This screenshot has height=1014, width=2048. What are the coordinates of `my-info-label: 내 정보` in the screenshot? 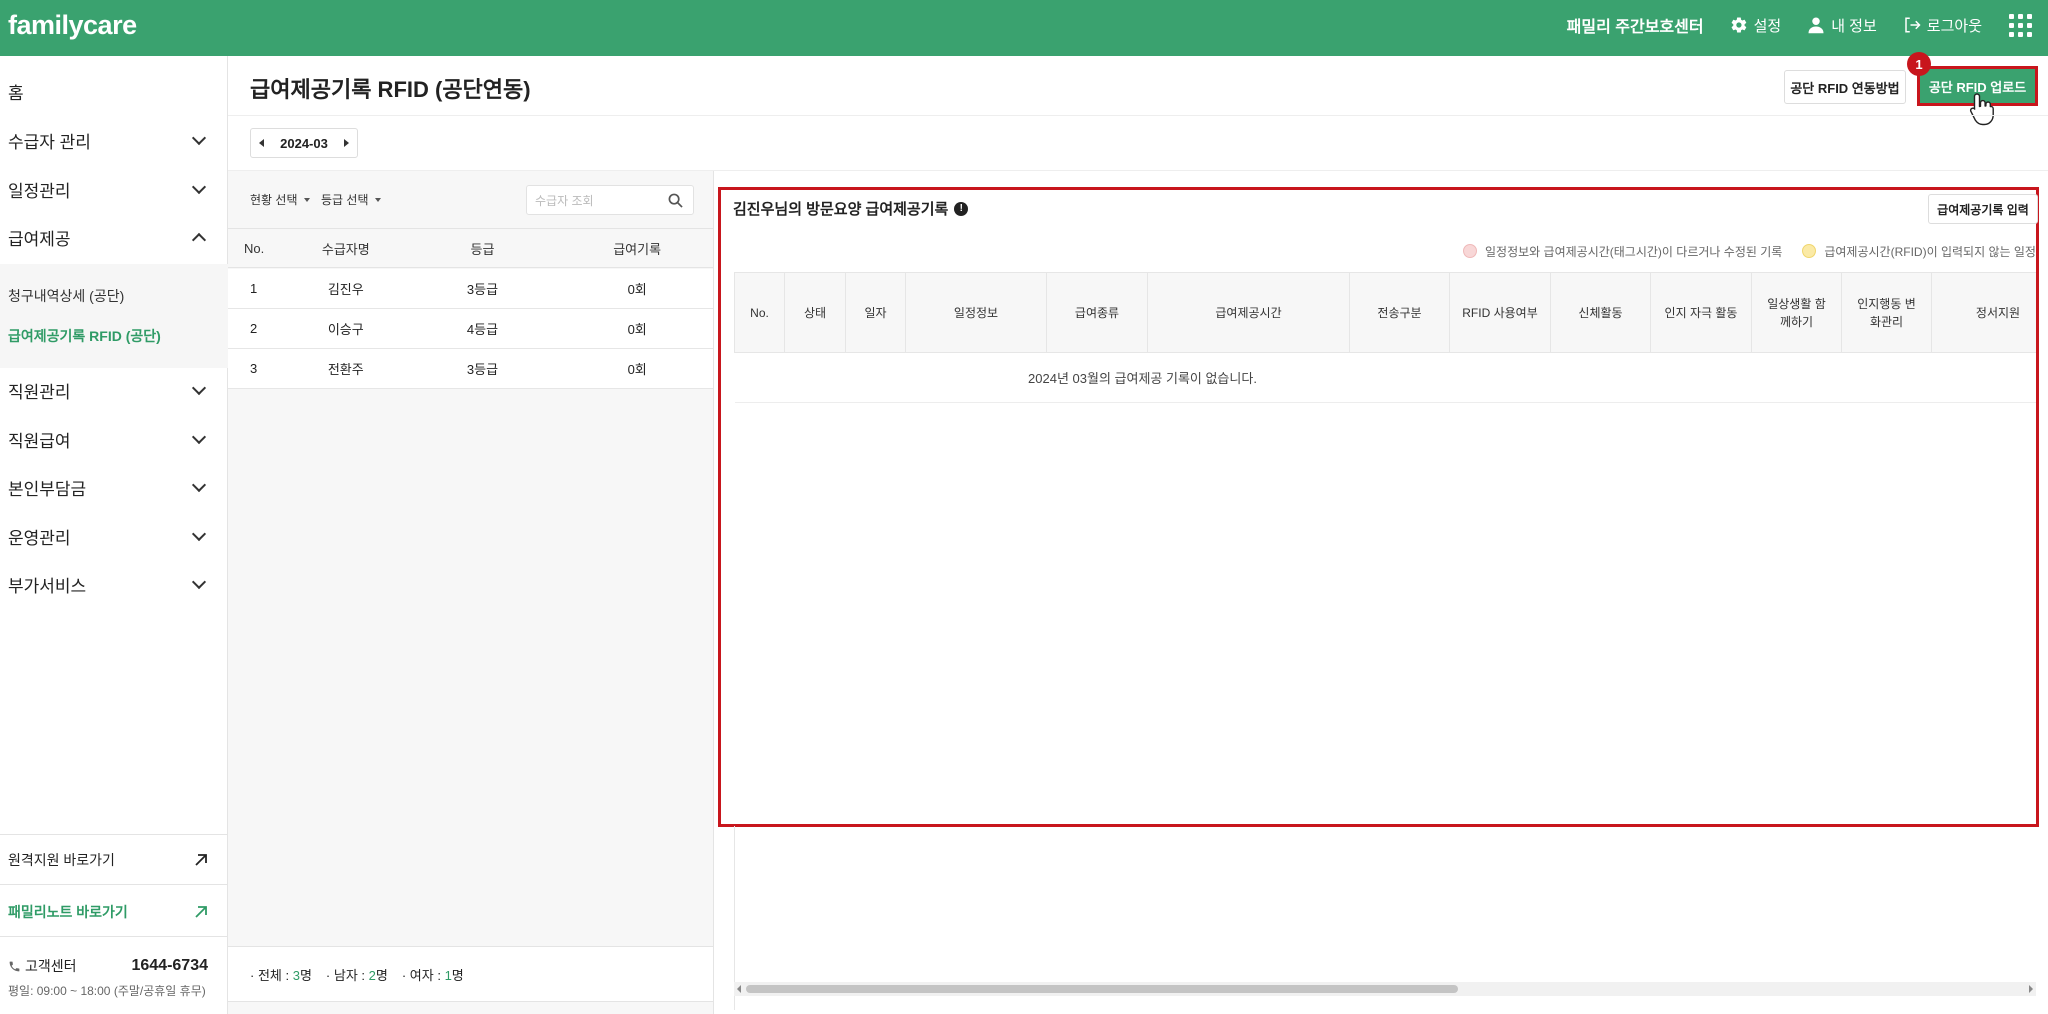 It's located at (1854, 26).